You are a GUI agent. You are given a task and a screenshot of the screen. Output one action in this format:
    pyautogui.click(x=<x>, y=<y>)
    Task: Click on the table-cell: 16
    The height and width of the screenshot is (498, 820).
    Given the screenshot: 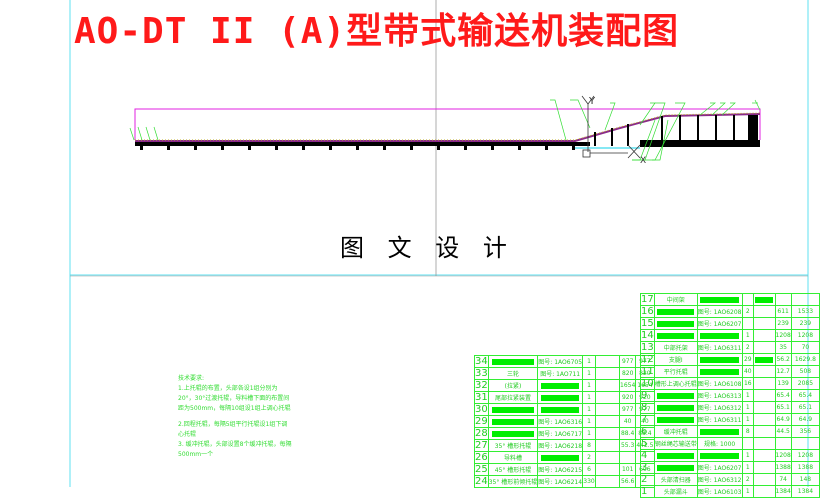 What is the action you would take?
    pyautogui.click(x=748, y=383)
    